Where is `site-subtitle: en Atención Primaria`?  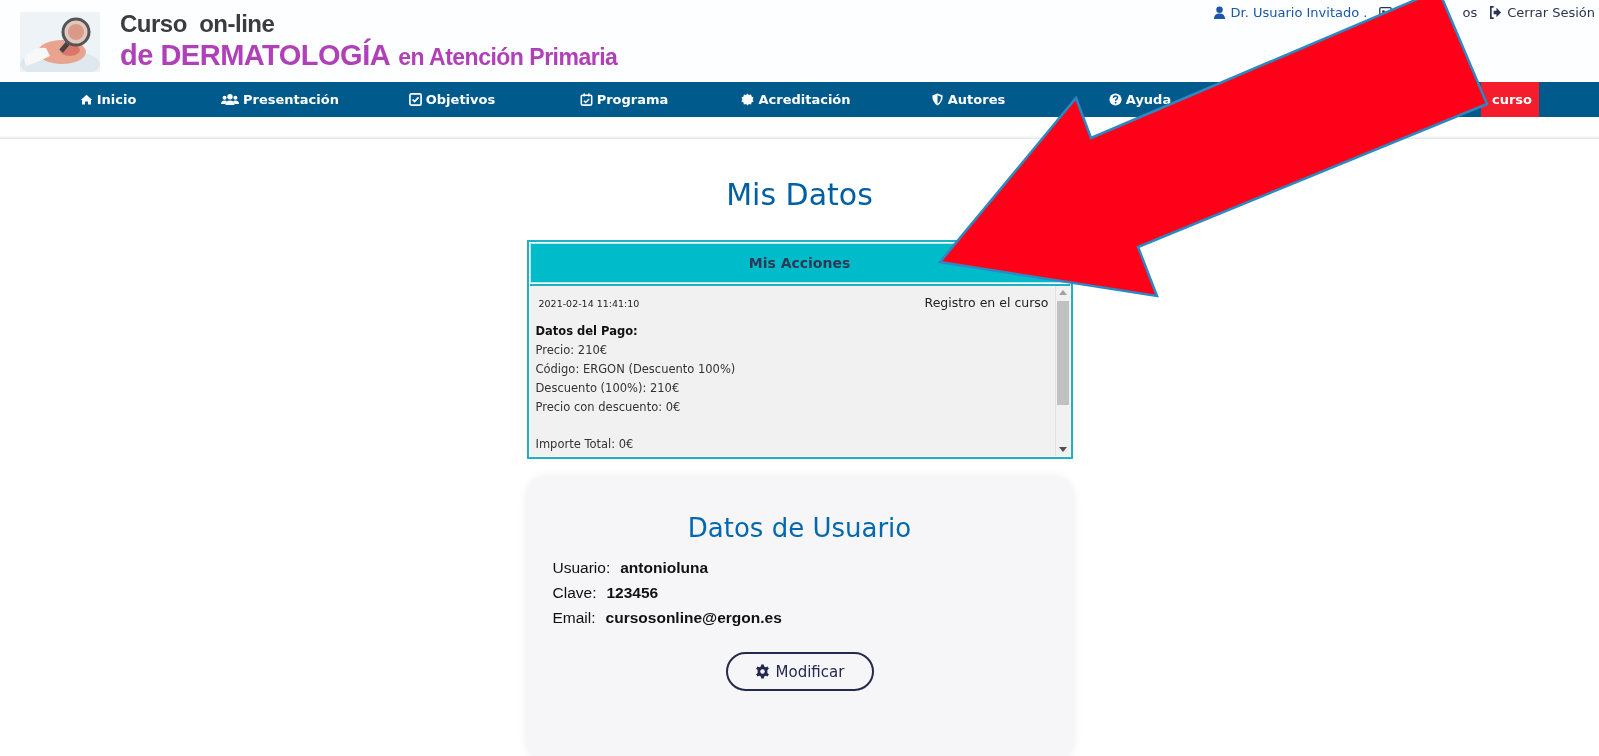 site-subtitle: en Atención Primaria is located at coordinates (508, 57).